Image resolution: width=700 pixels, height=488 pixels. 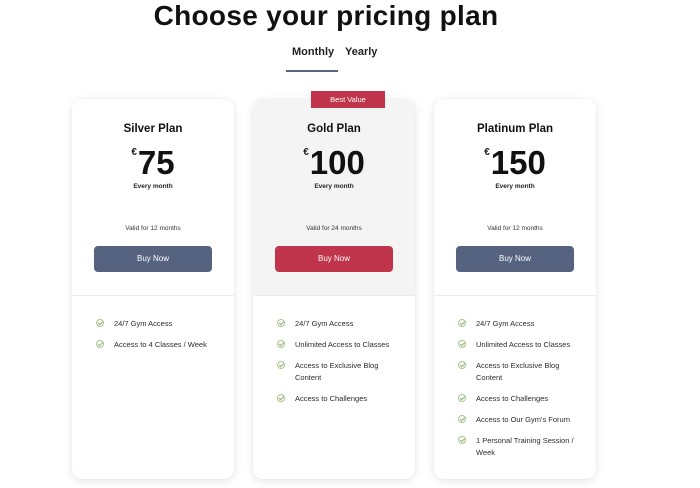 I want to click on feature-item: 1 Personal Training Session / Week, so click(x=521, y=447).